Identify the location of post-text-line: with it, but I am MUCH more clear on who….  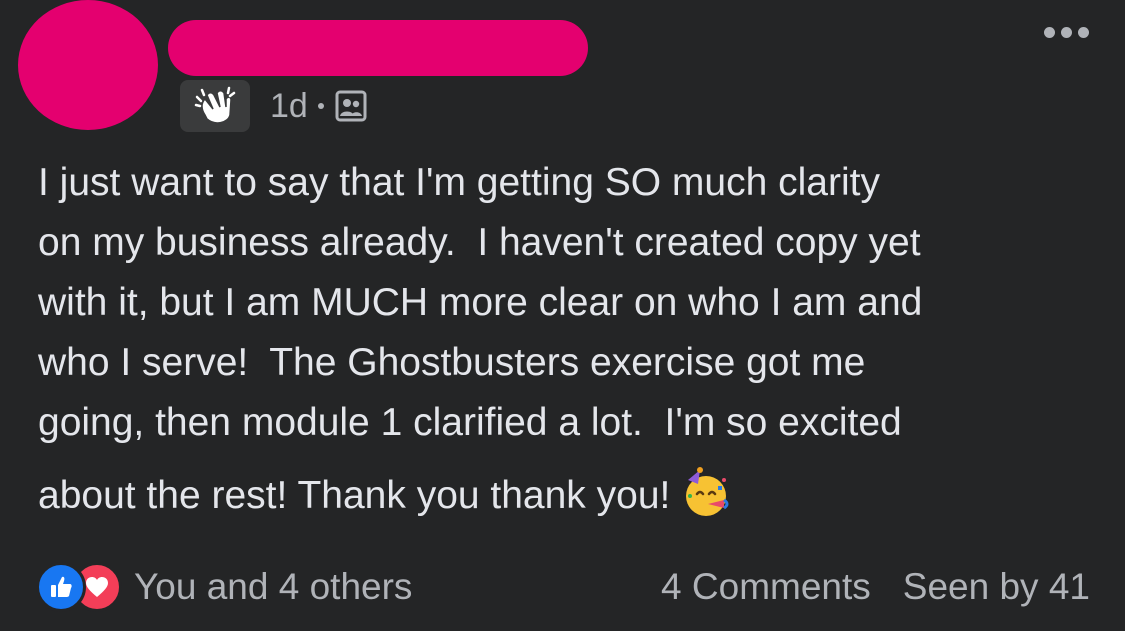
(480, 302).